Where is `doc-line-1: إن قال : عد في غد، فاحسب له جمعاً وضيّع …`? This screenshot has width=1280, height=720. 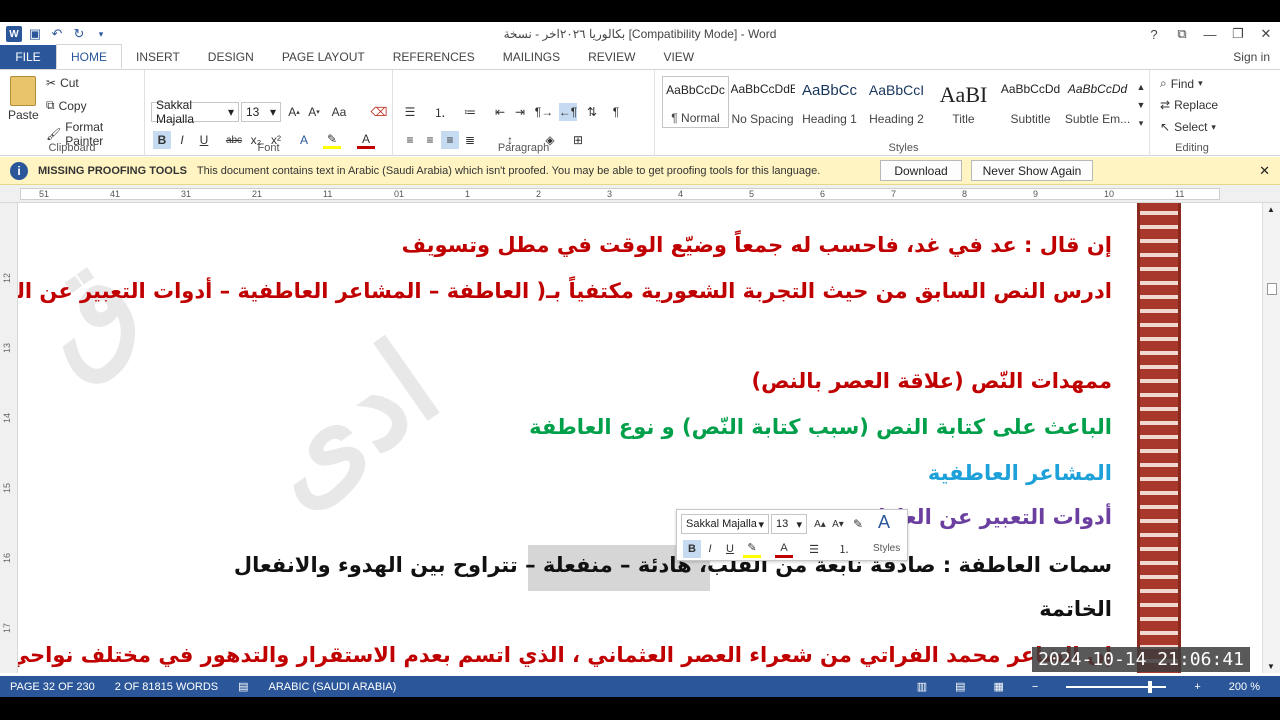
doc-line-1: إن قال : عد في غد، فاحسب له جمعاً وضيّع … is located at coordinates (757, 245).